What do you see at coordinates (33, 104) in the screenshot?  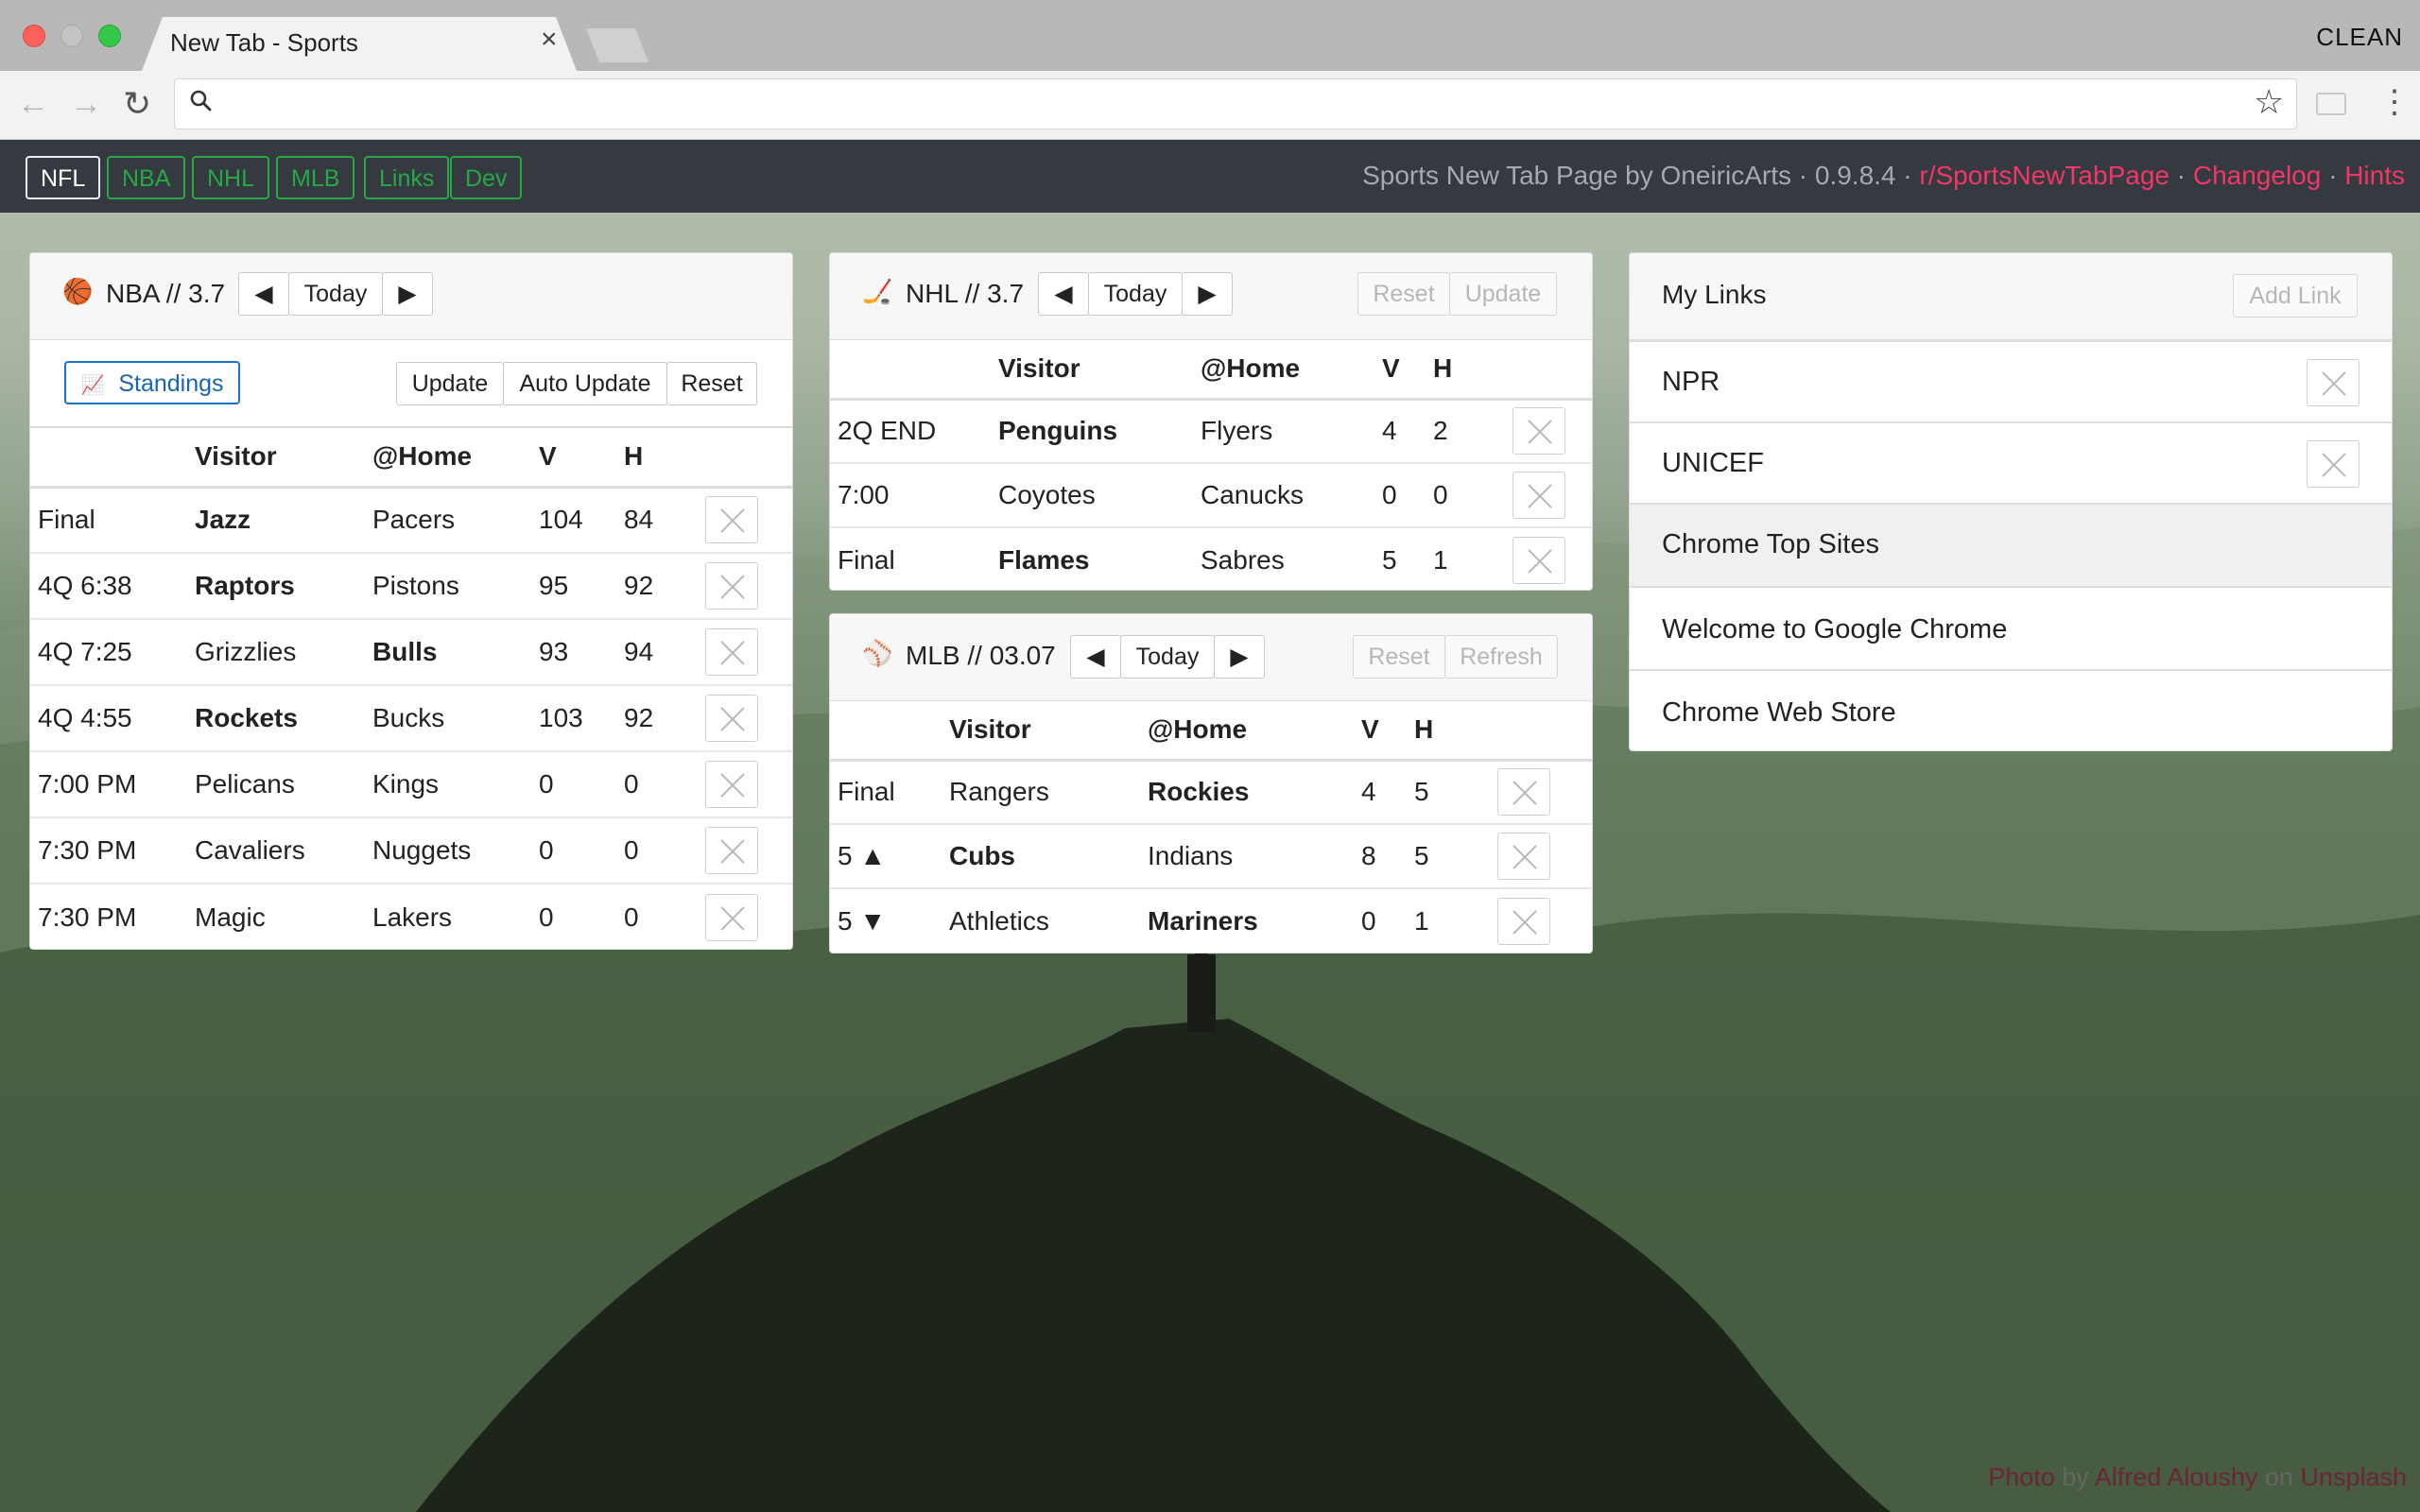 I see `back-arrow-icon: ←` at bounding box center [33, 104].